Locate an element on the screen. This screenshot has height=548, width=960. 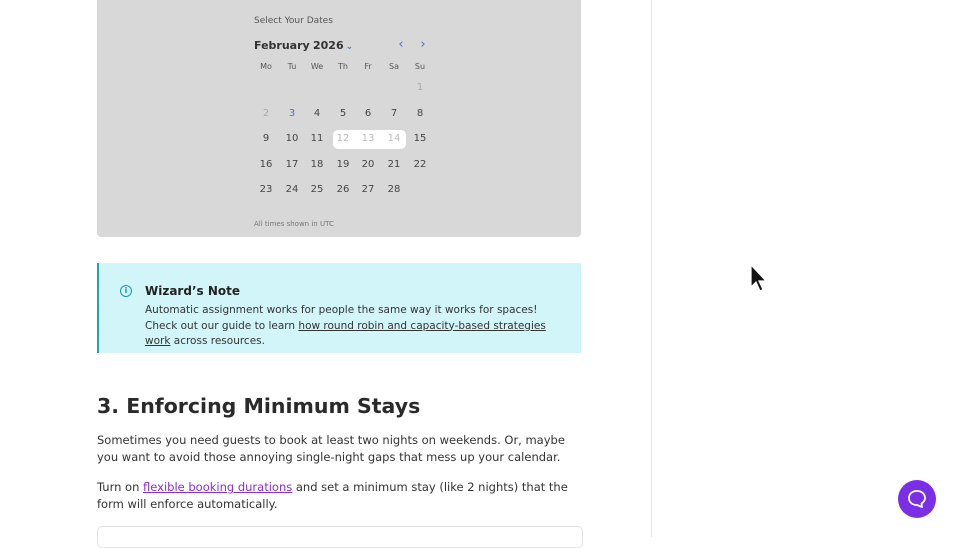
section-heading: 3. Enforcing Minimum Stays is located at coordinates (259, 406).